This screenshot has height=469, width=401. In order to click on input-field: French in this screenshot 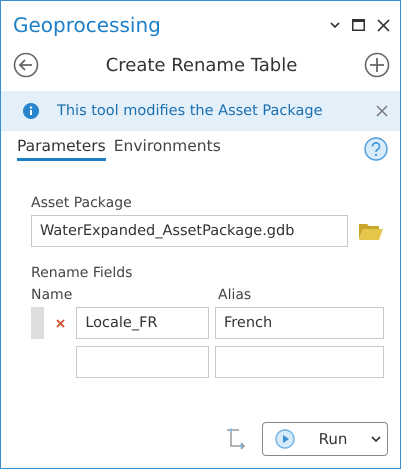, I will do `click(299, 323)`.